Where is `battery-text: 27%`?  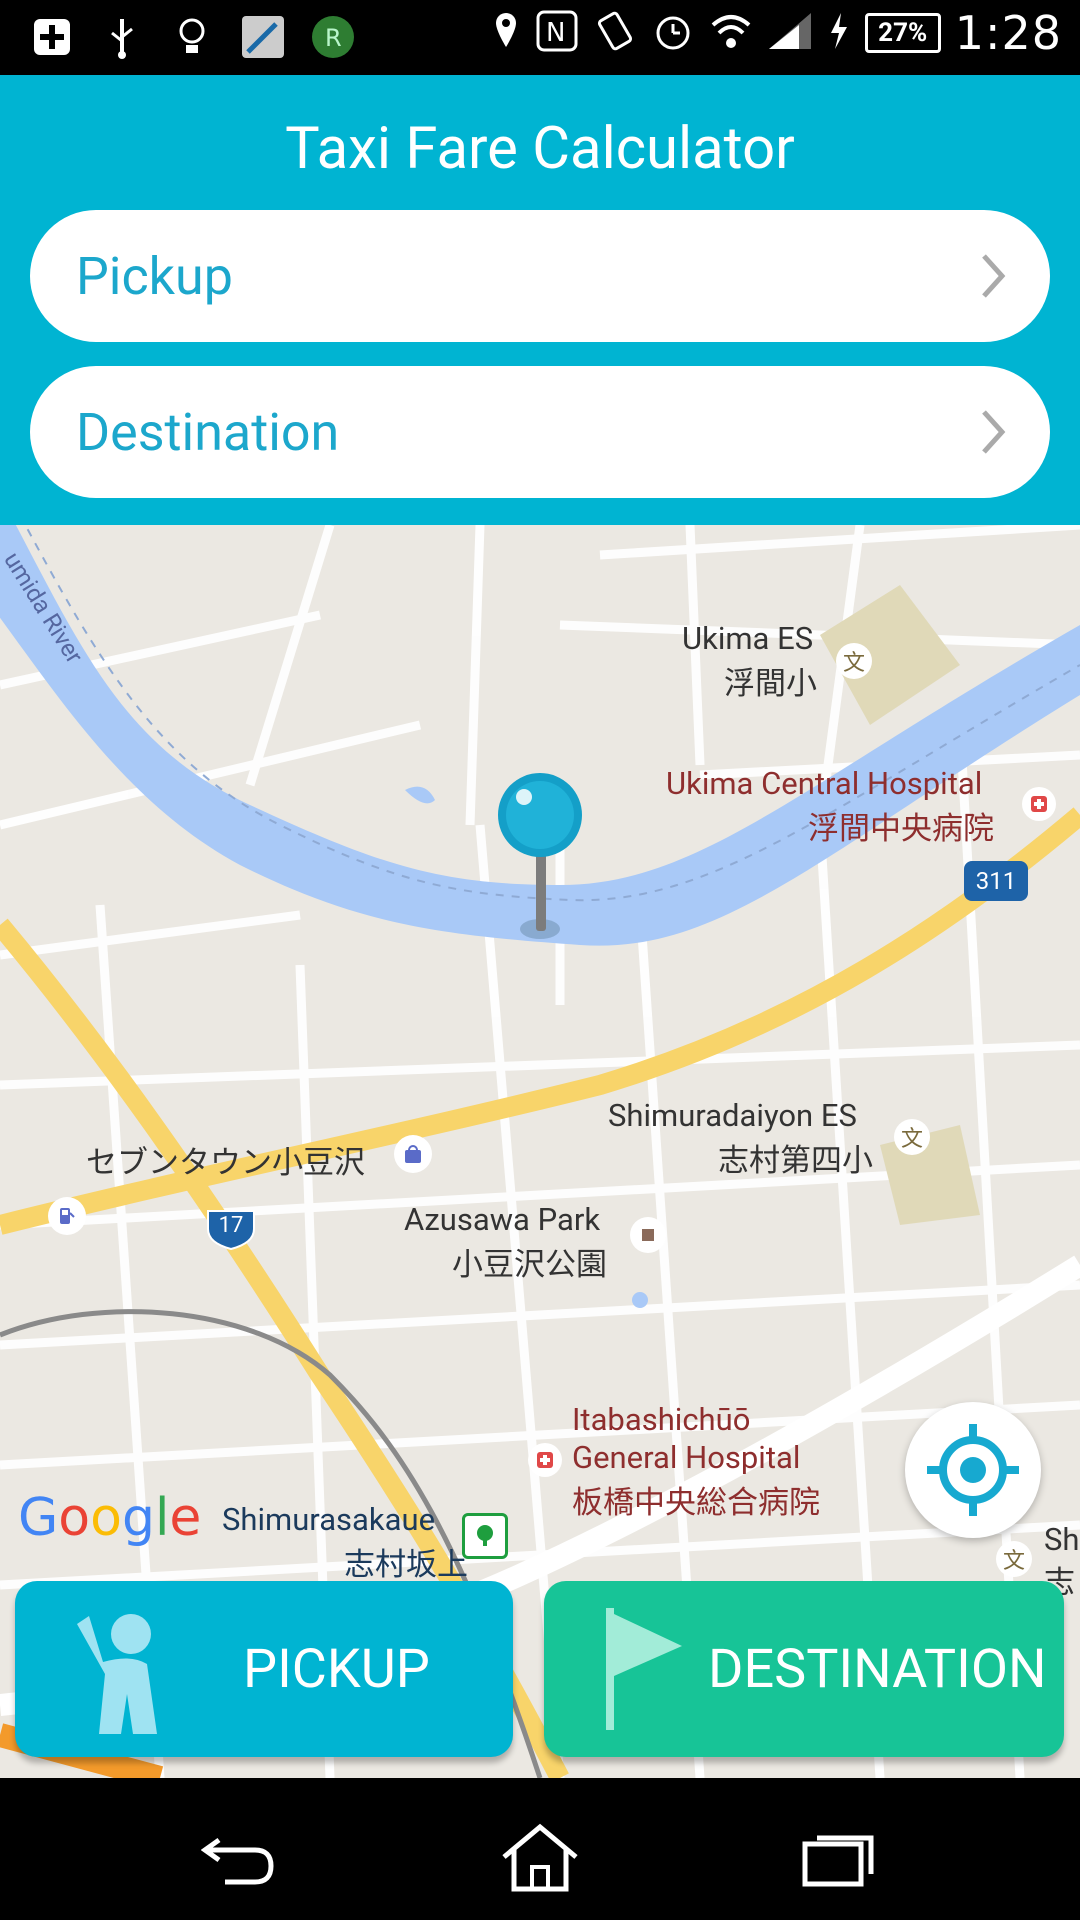 battery-text: 27% is located at coordinates (903, 33).